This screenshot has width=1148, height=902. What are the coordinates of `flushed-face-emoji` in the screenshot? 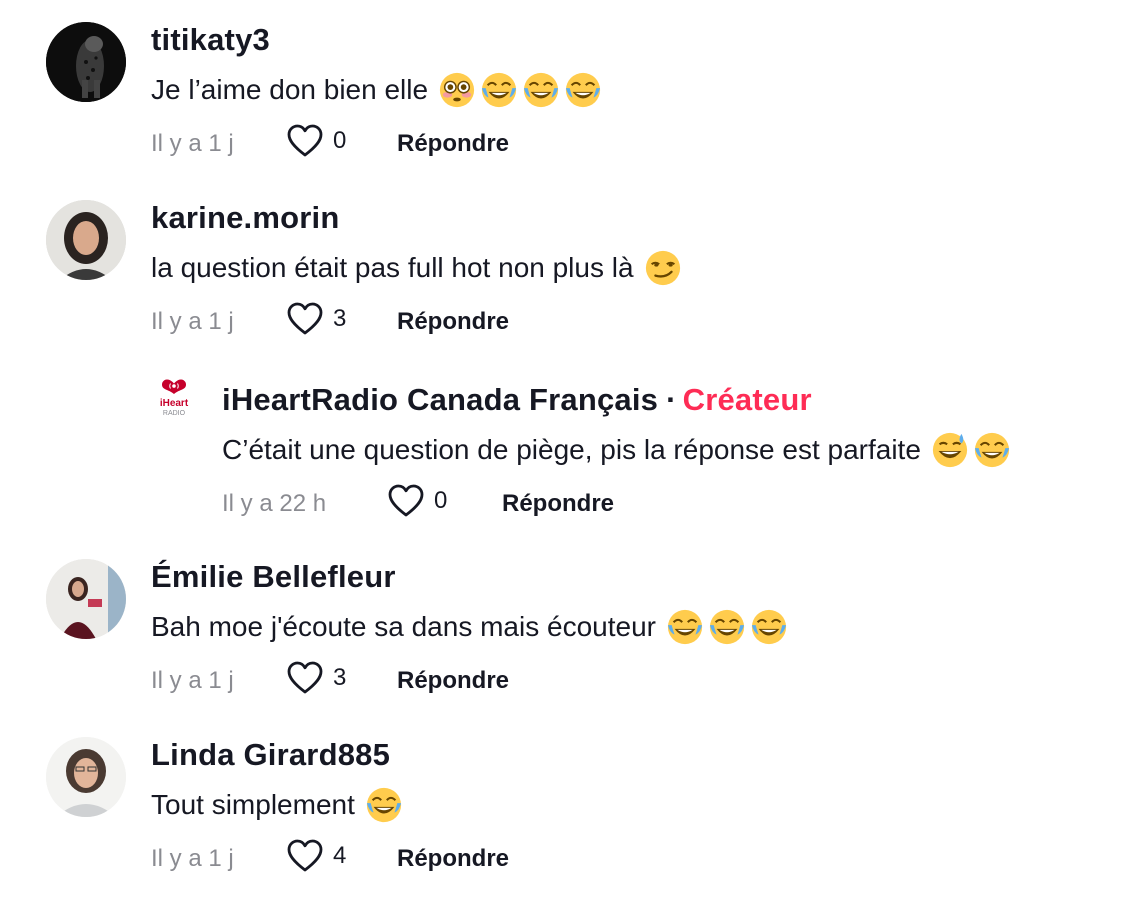 It's located at (457, 90).